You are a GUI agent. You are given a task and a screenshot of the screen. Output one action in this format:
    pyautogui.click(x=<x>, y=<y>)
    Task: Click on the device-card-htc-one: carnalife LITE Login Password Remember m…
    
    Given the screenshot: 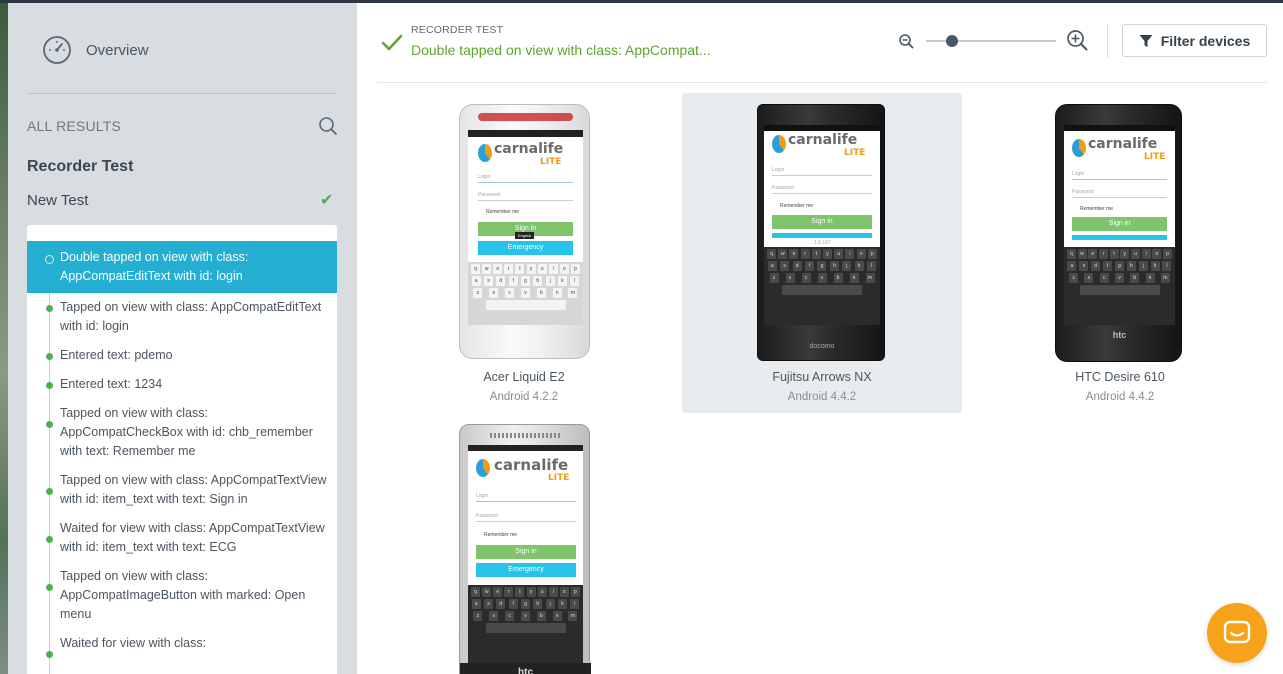 What is the action you would take?
    pyautogui.click(x=524, y=543)
    